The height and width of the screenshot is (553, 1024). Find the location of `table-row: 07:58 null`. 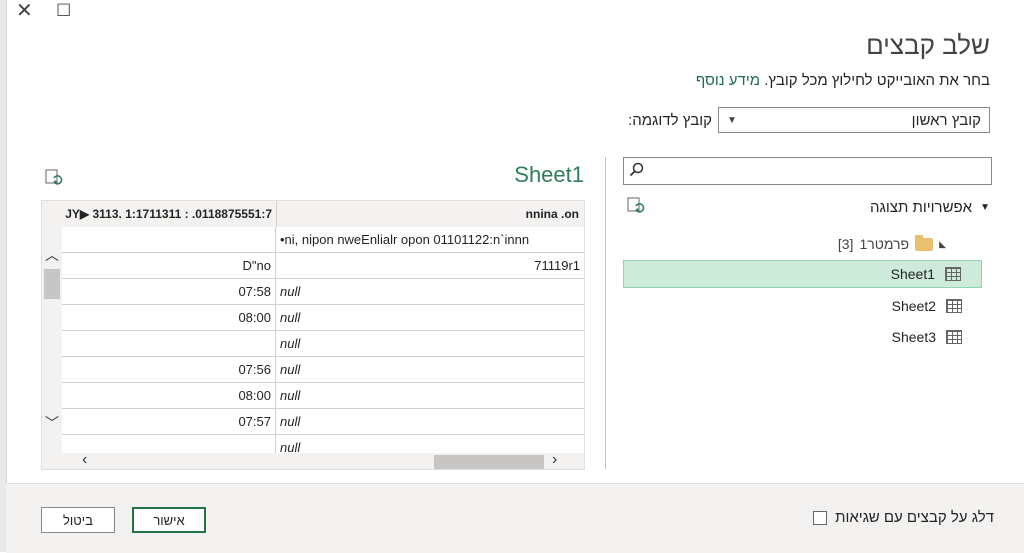

table-row: 07:58 null is located at coordinates (323, 292).